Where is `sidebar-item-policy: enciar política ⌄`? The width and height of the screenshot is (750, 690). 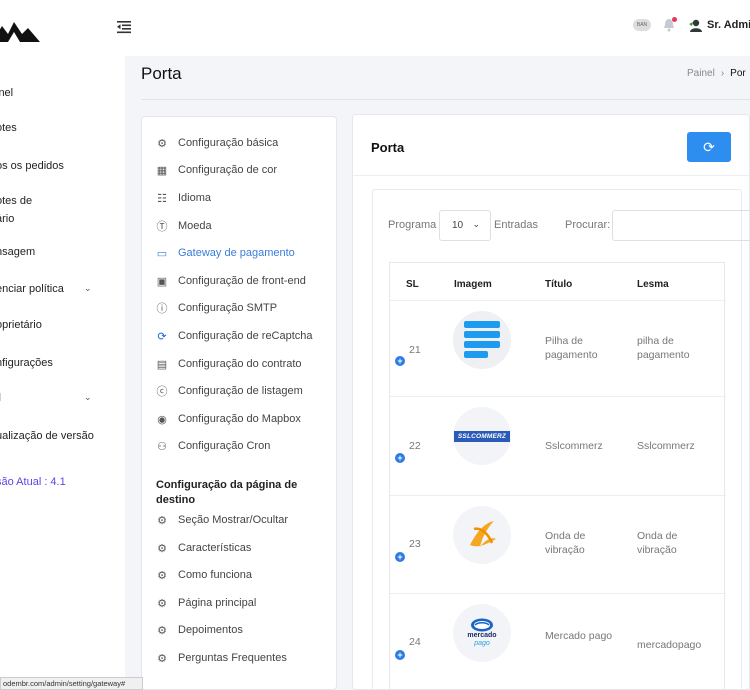 sidebar-item-policy: enciar política ⌄ is located at coordinates (48, 289).